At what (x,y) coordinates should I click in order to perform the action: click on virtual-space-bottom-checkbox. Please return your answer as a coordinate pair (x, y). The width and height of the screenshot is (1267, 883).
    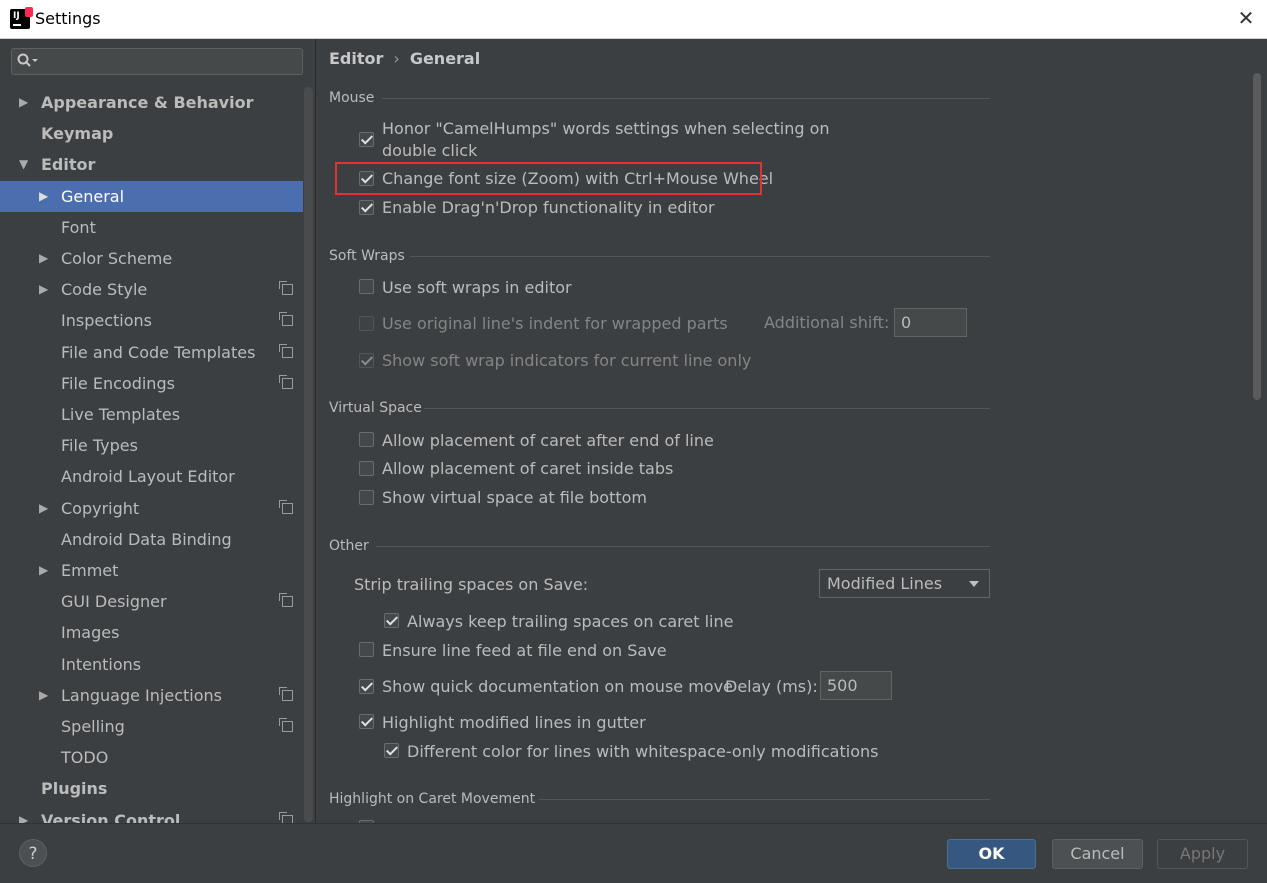
    Looking at the image, I should click on (366, 497).